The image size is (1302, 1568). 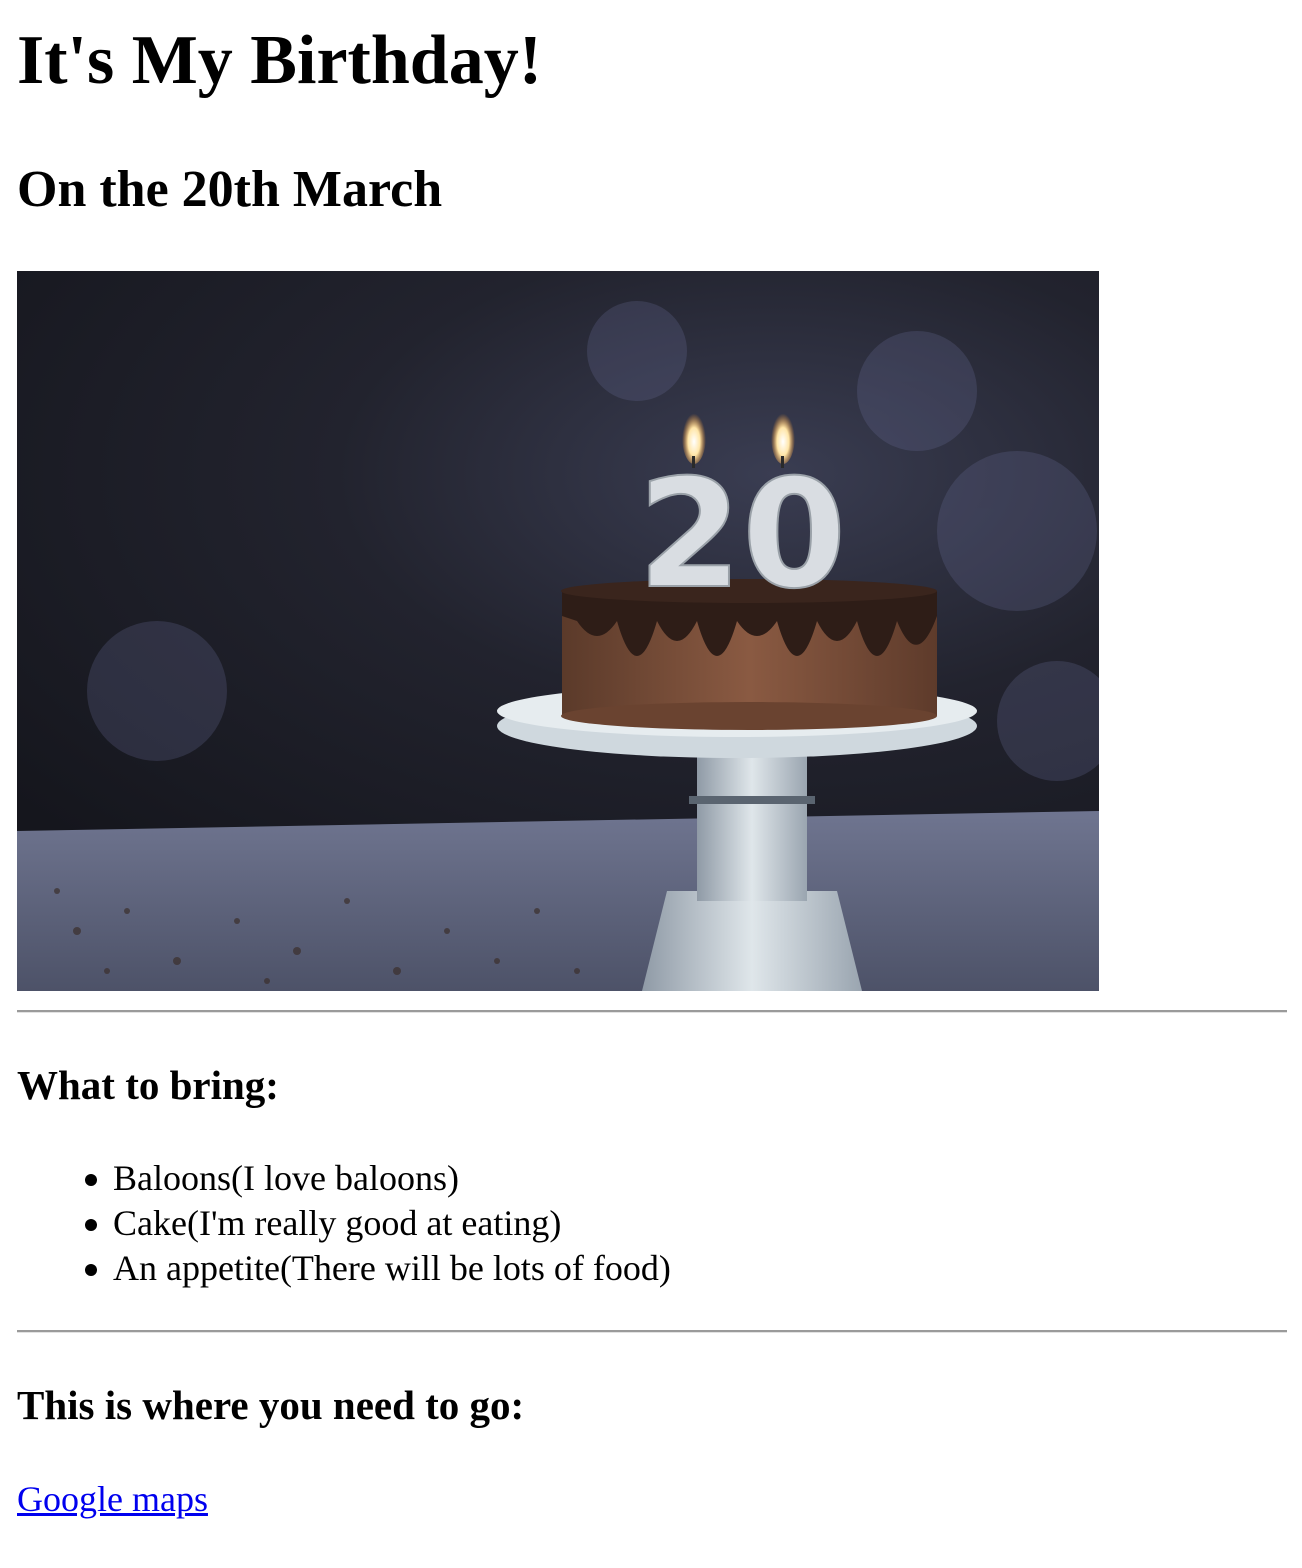 I want to click on list-item: An appetite(There will be lots of food), so click(x=378, y=1268).